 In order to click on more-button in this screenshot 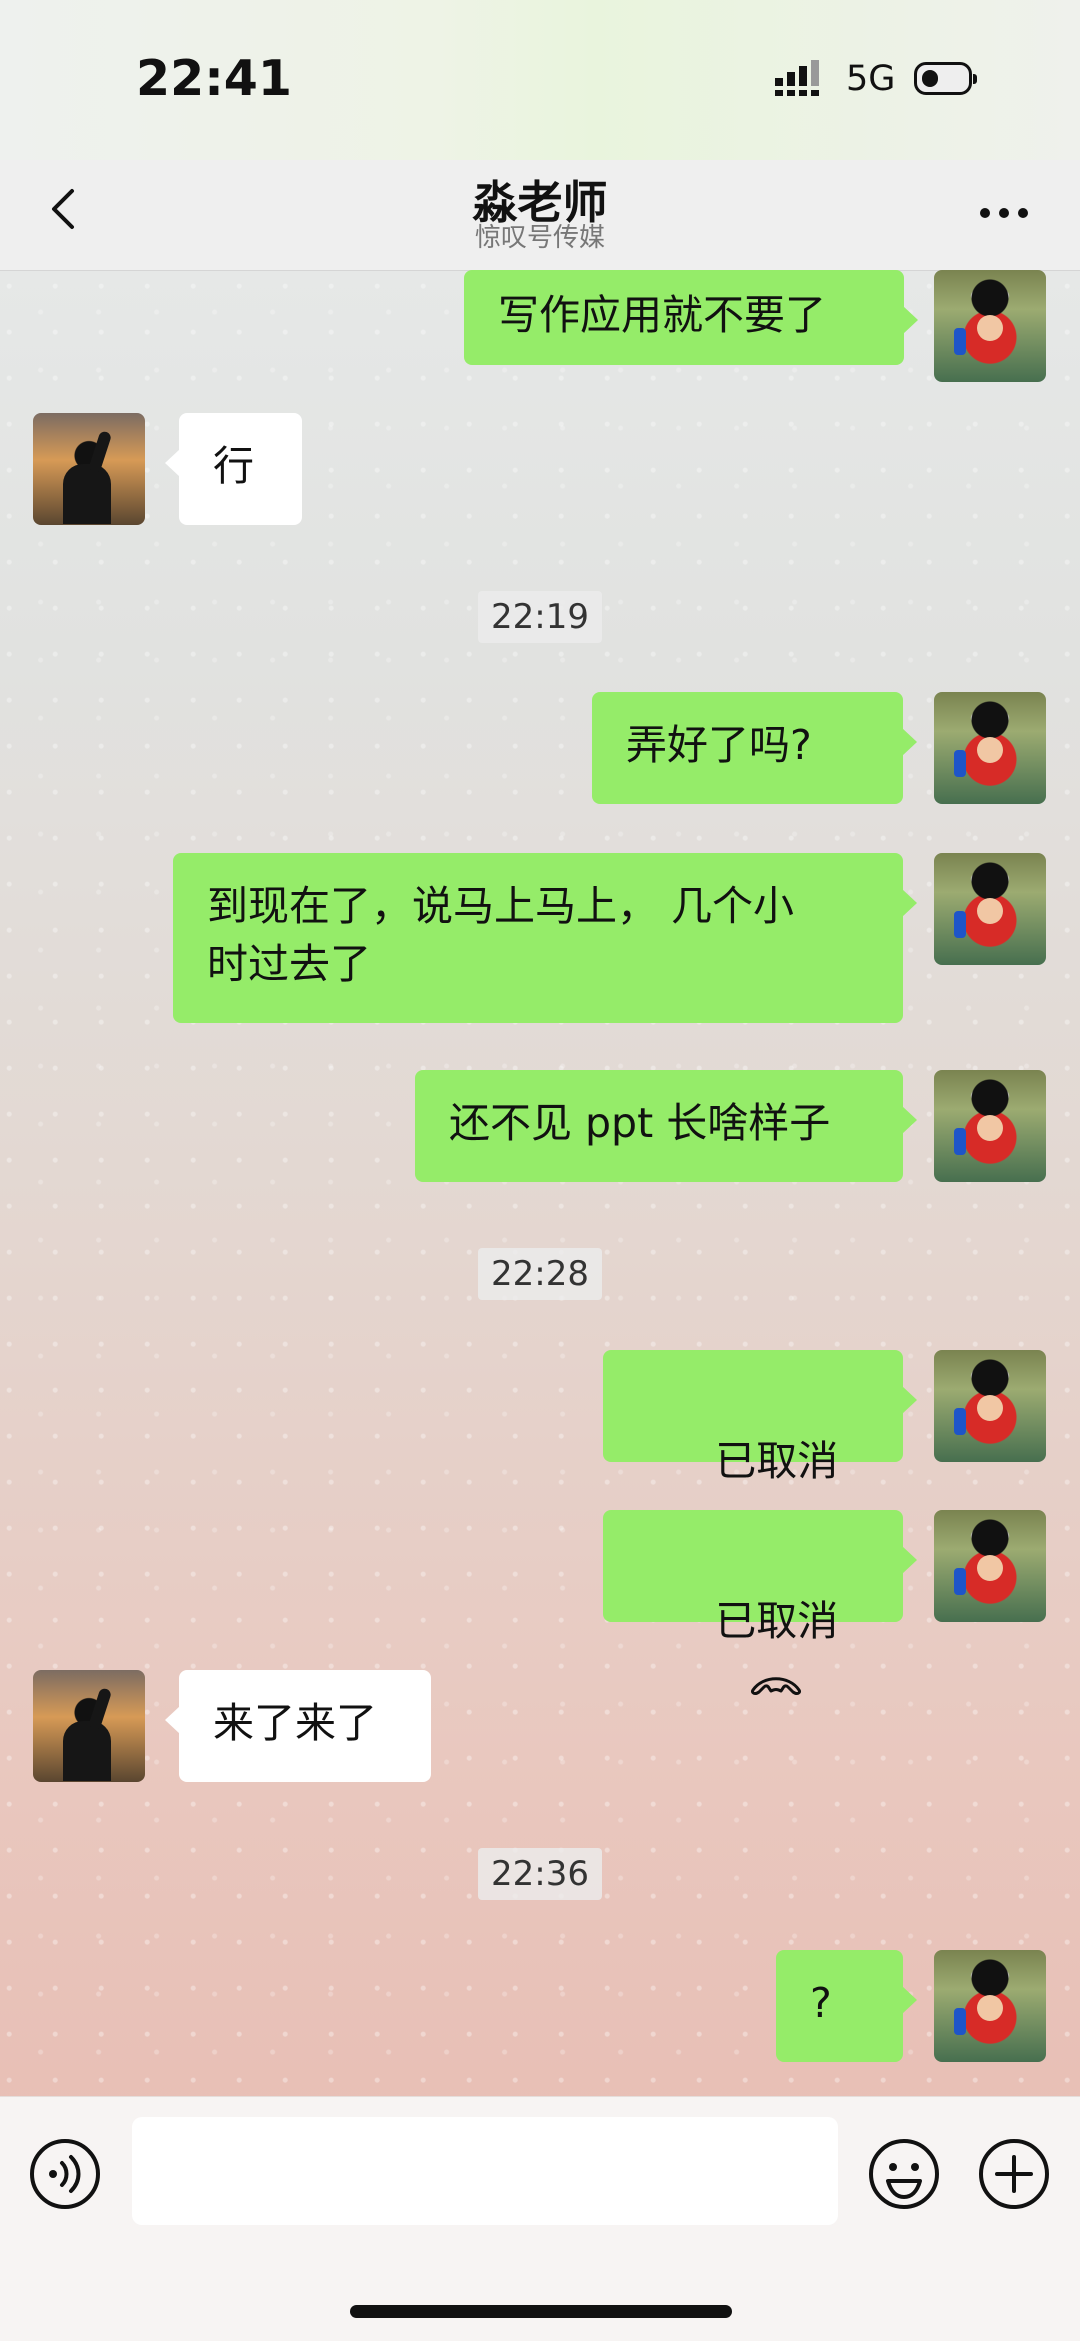, I will do `click(1004, 212)`.